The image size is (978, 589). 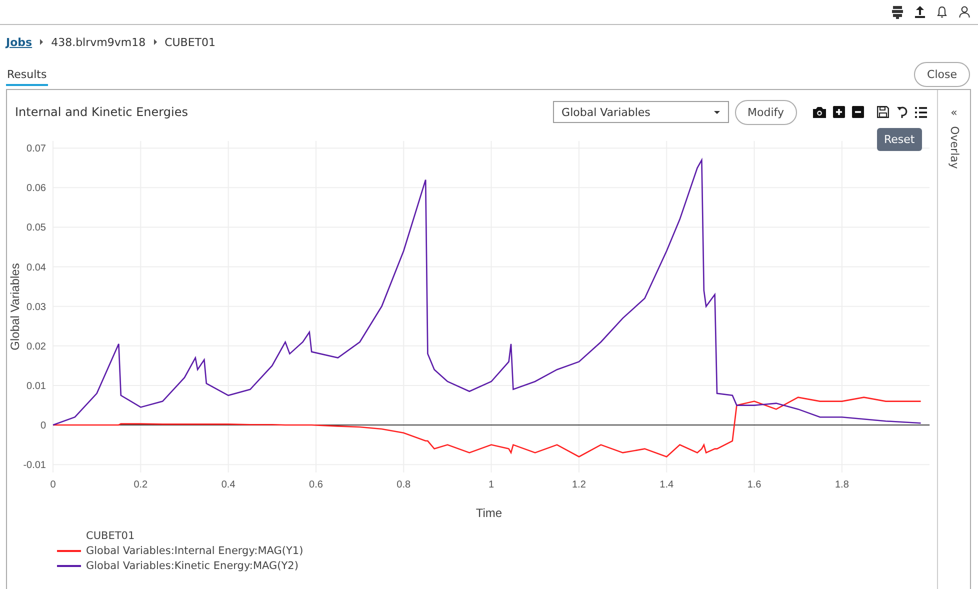 I want to click on variable-dropdown: Global Variables, so click(x=640, y=112).